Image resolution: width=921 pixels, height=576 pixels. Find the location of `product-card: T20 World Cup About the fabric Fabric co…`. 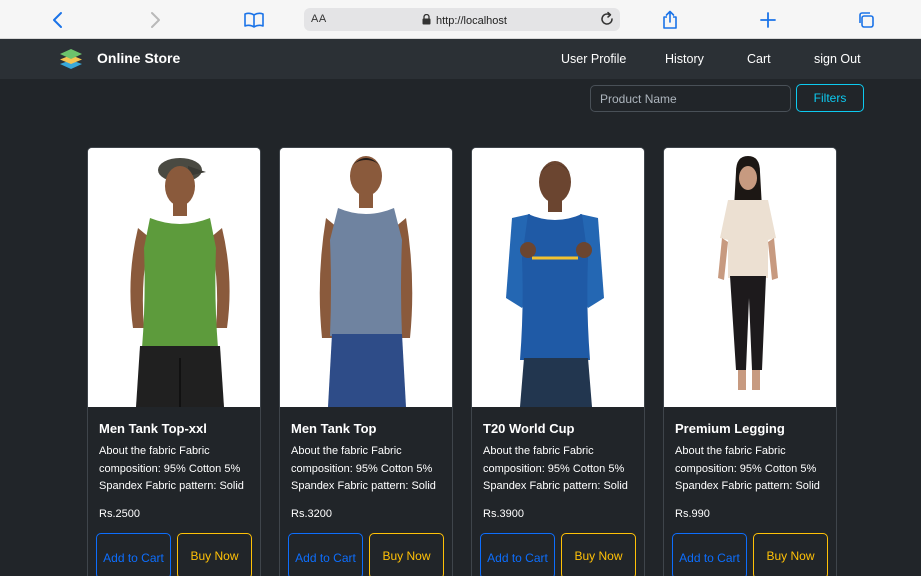

product-card: T20 World Cup About the fabric Fabric co… is located at coordinates (558, 361).